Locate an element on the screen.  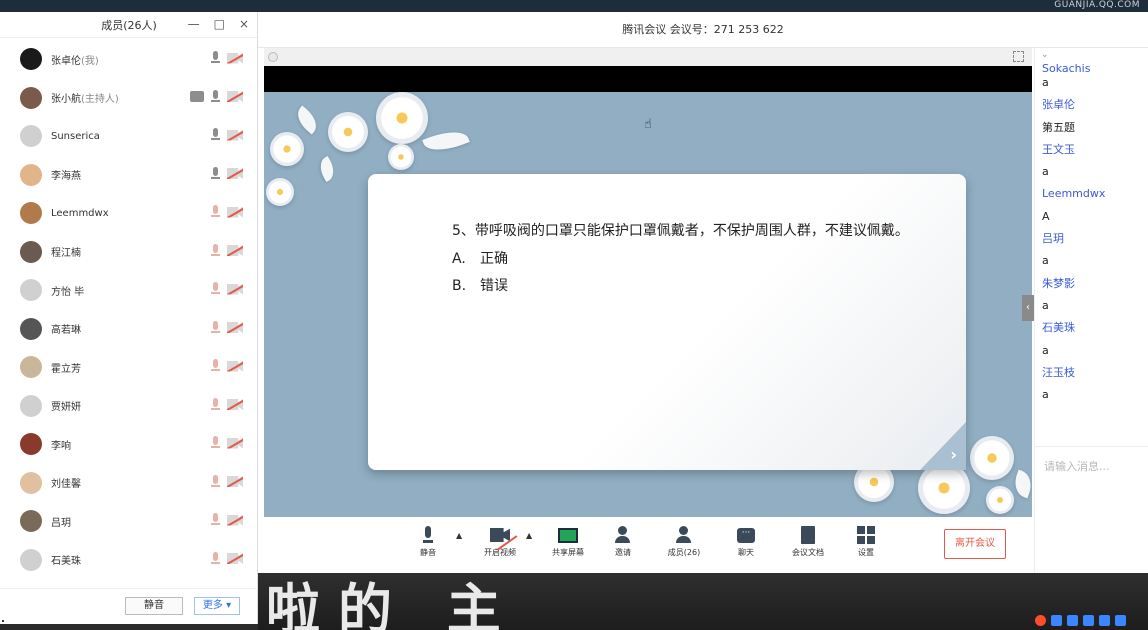
more-button: 更多 ▾ is located at coordinates (217, 606).